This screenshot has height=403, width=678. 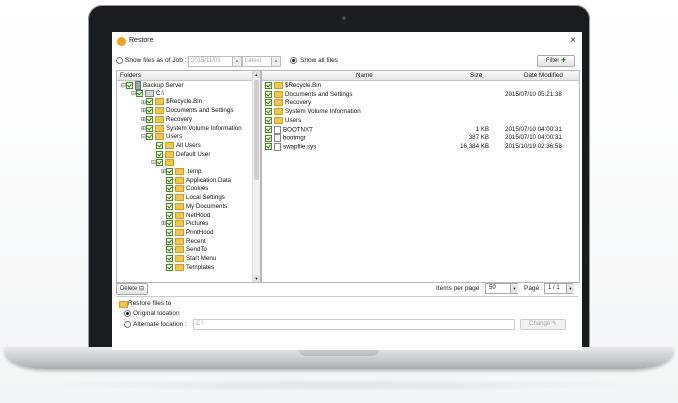 What do you see at coordinates (556, 61) in the screenshot?
I see `filter-button: Filter ✚` at bounding box center [556, 61].